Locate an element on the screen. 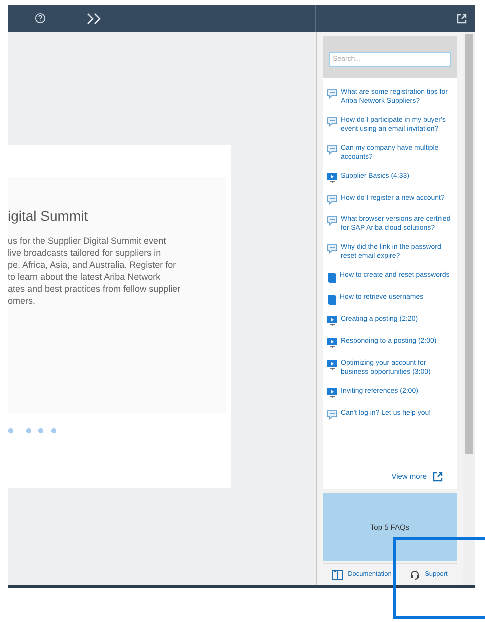 The height and width of the screenshot is (622, 485). scrollbar-thumb is located at coordinates (469, 244).